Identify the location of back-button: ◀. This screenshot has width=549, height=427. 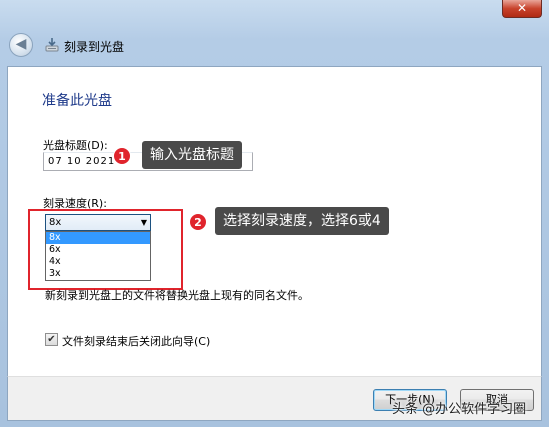
(21, 45).